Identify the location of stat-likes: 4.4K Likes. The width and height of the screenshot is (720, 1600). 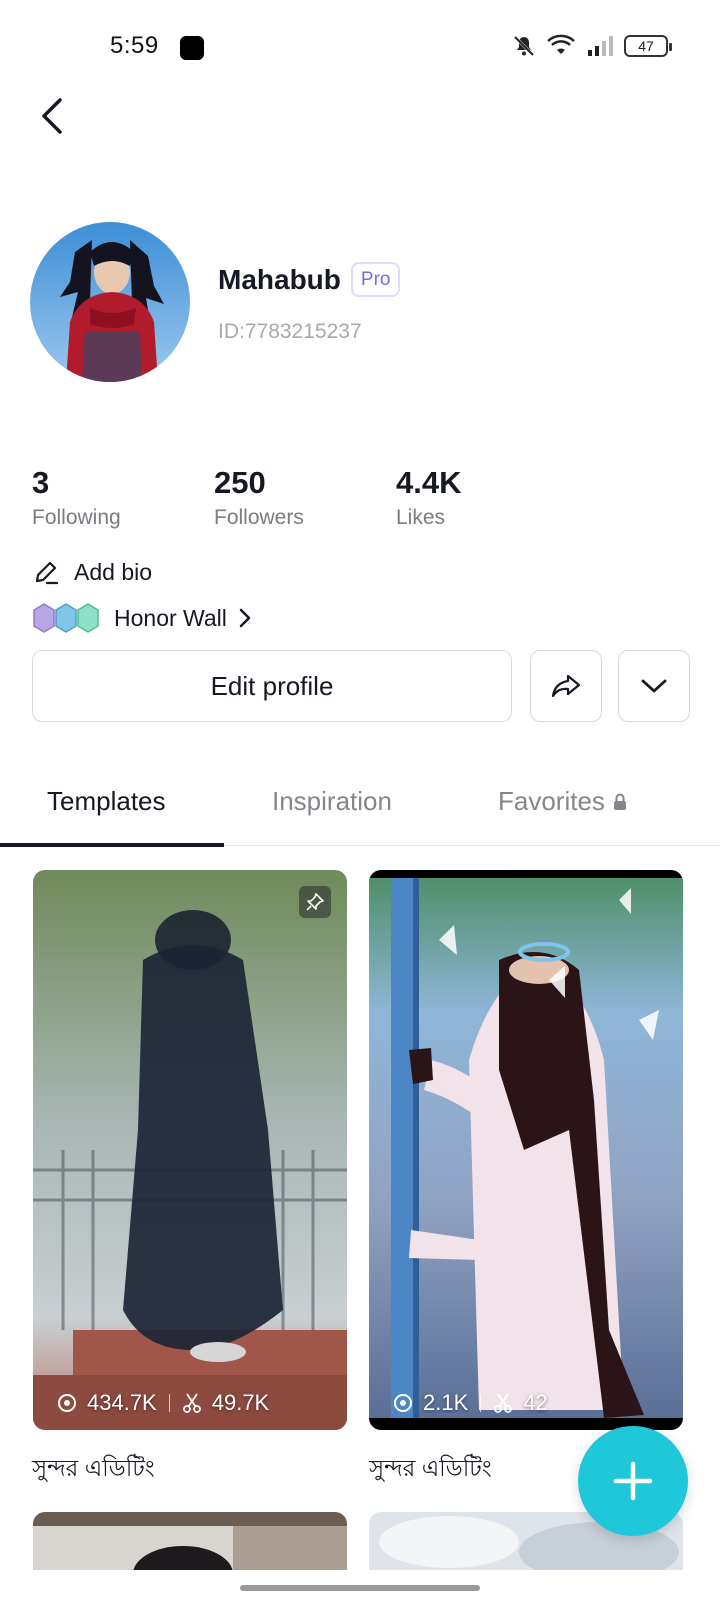
(487, 497).